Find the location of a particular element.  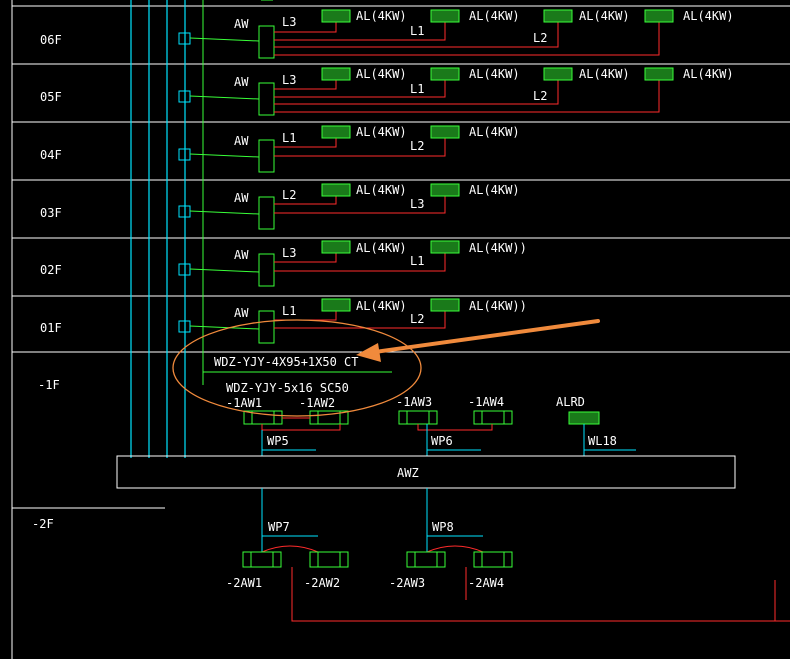

floor-label-05f: 05F is located at coordinates (51, 97).